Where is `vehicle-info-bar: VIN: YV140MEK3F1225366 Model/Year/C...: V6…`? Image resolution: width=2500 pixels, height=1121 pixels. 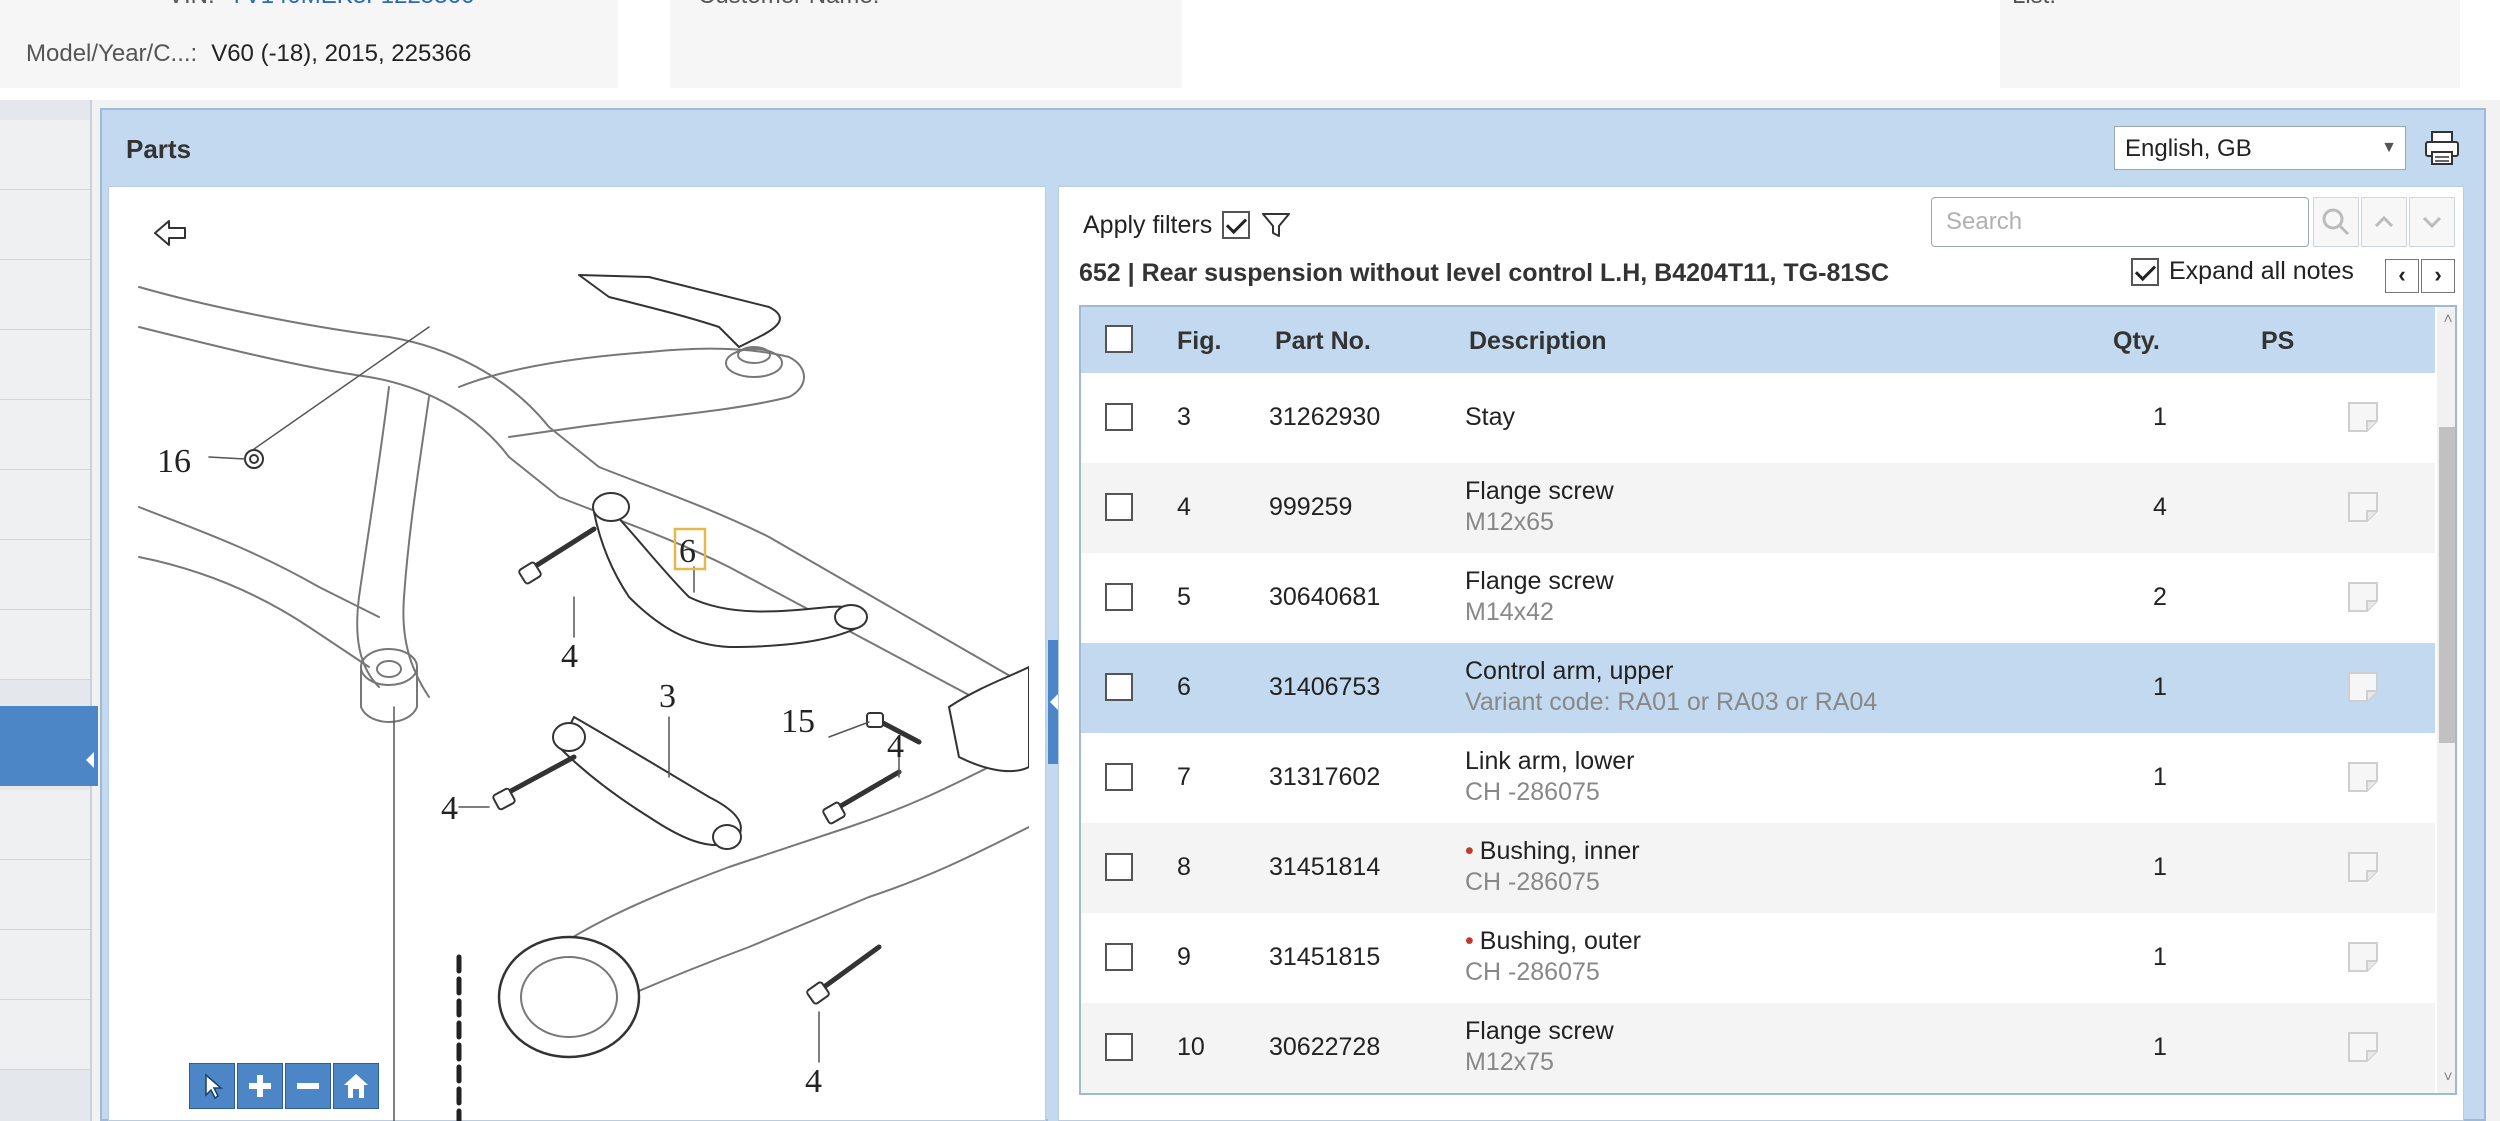
vehicle-info-bar: VIN: YV140MEK3F1225366 Model/Year/C...: V6… is located at coordinates (1250, 50).